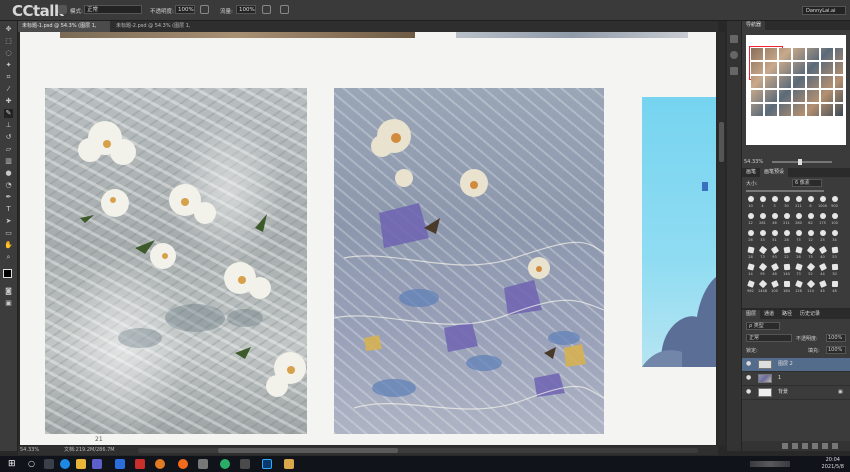 This screenshot has height=472, width=850. What do you see at coordinates (835, 446) in the screenshot?
I see `delete-layer-icon` at bounding box center [835, 446].